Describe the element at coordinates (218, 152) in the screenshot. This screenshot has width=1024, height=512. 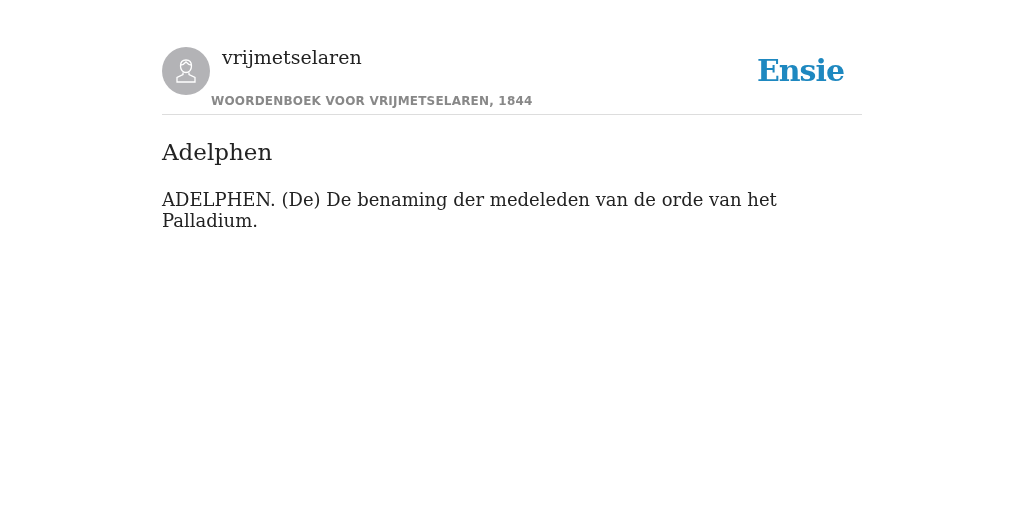
I see `entry-title: Adelphen` at that location.